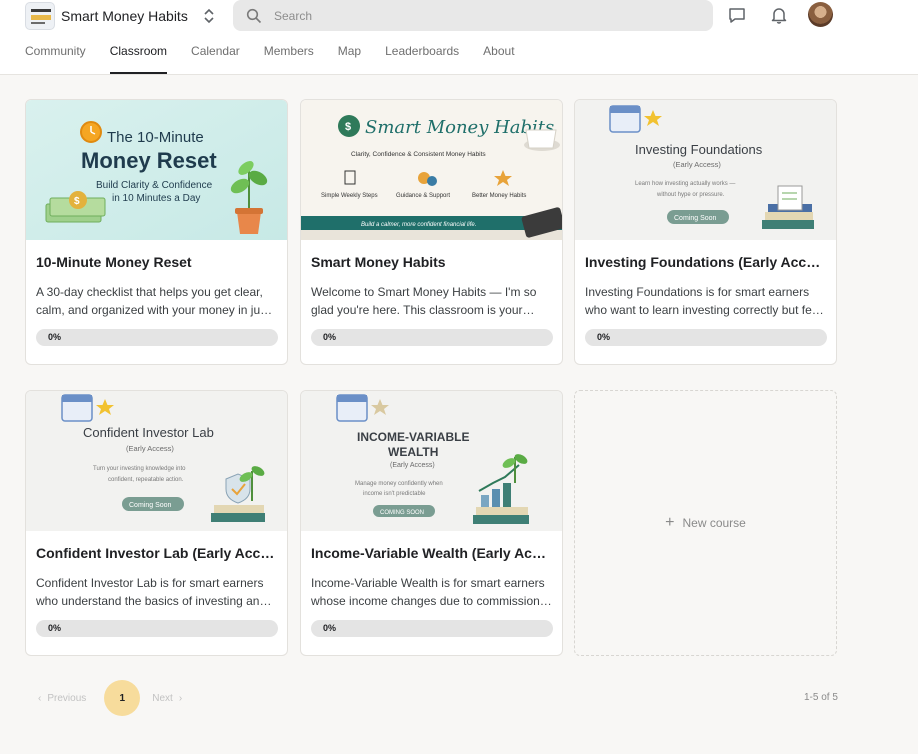  Describe the element at coordinates (413, 437) in the screenshot. I see `thumb-text: INCOME-VARIABLE` at that location.